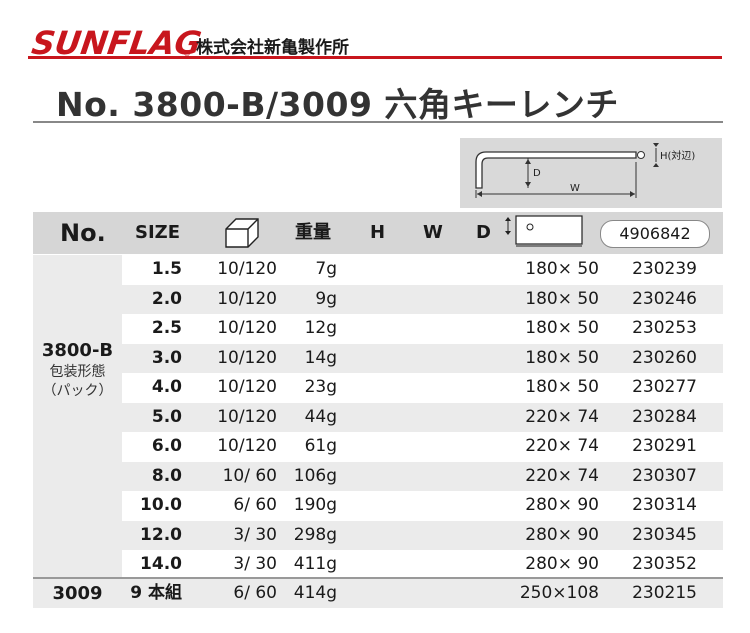  Describe the element at coordinates (483, 232) in the screenshot. I see `header-d: D` at that location.